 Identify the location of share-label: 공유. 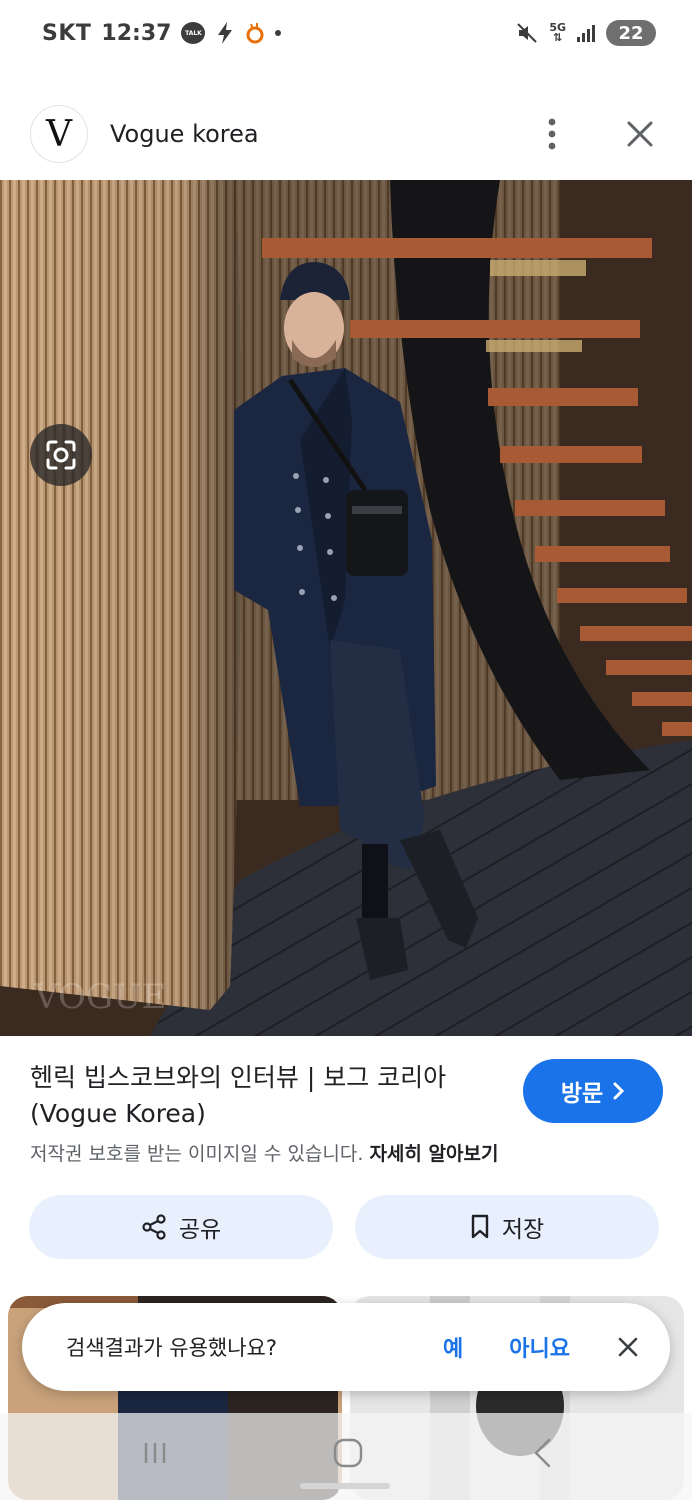
(200, 1230).